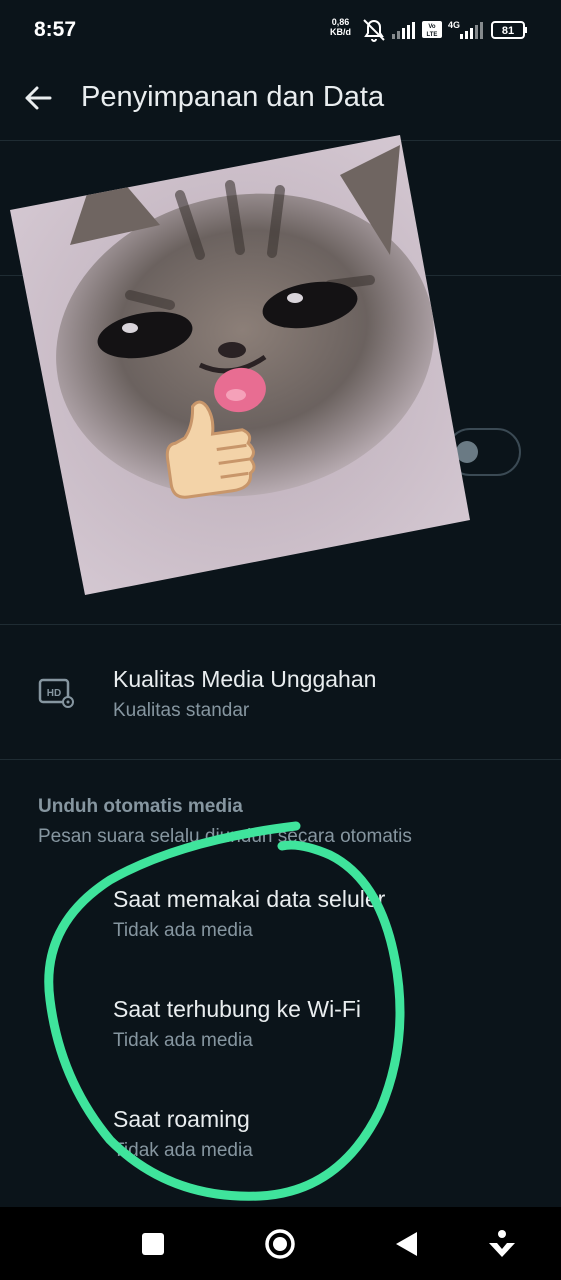 This screenshot has height=1280, width=561. I want to click on navigation-bar, so click(280, 1243).